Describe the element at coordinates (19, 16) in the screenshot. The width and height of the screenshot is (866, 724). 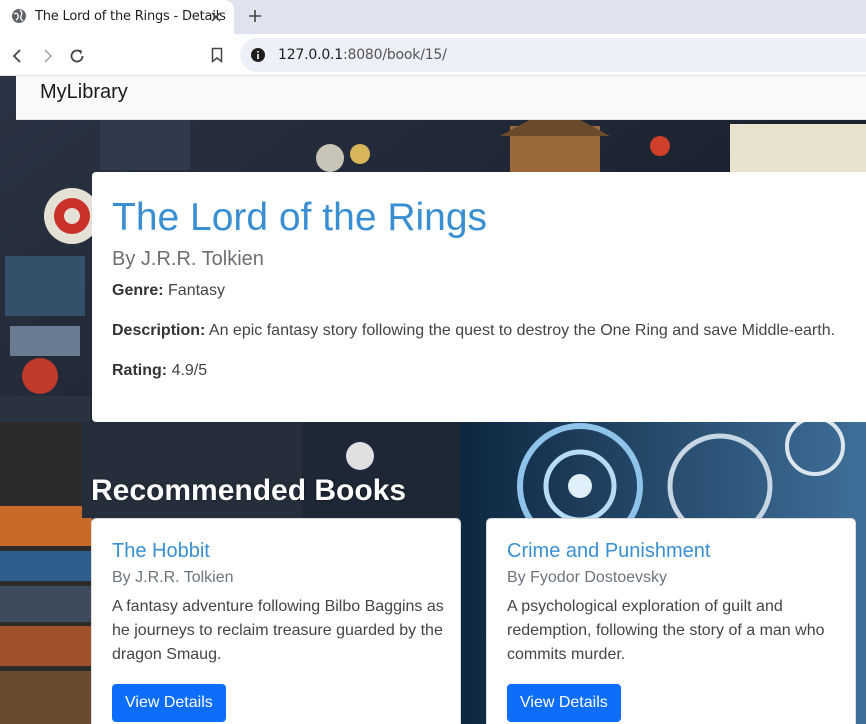
I see `globe-icon` at that location.